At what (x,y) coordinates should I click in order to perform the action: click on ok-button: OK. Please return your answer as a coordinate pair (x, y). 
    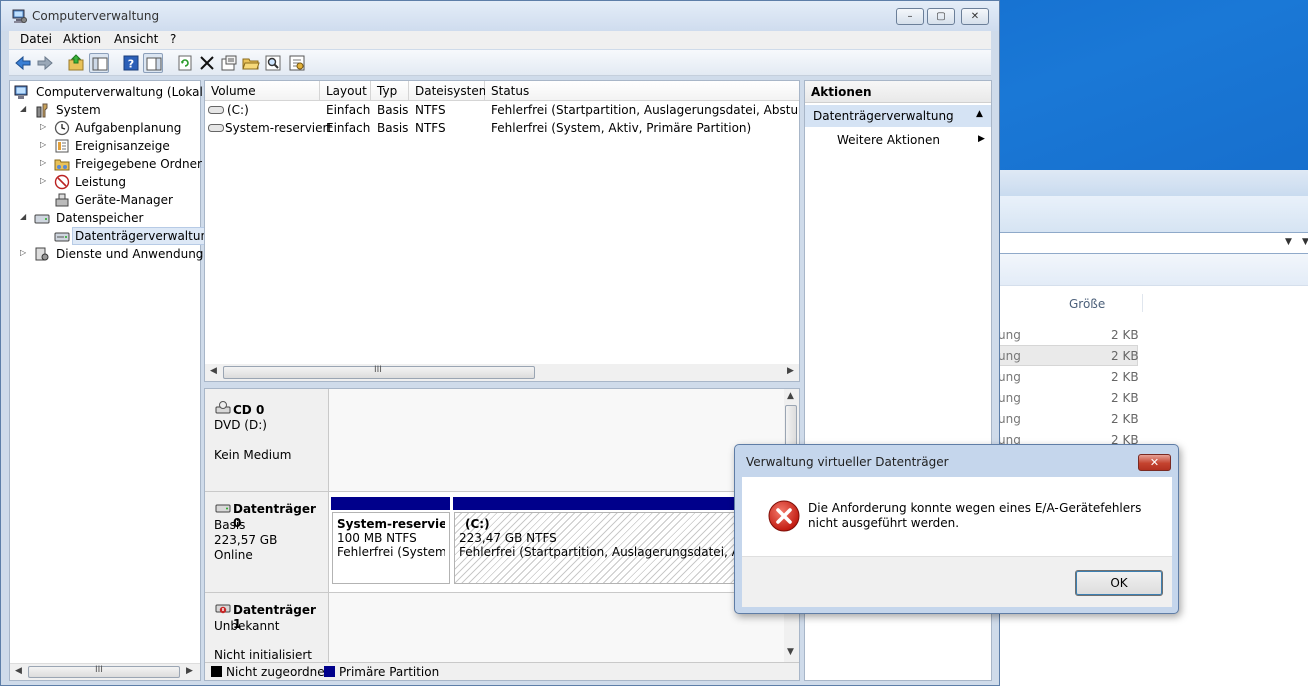
    Looking at the image, I should click on (1119, 583).